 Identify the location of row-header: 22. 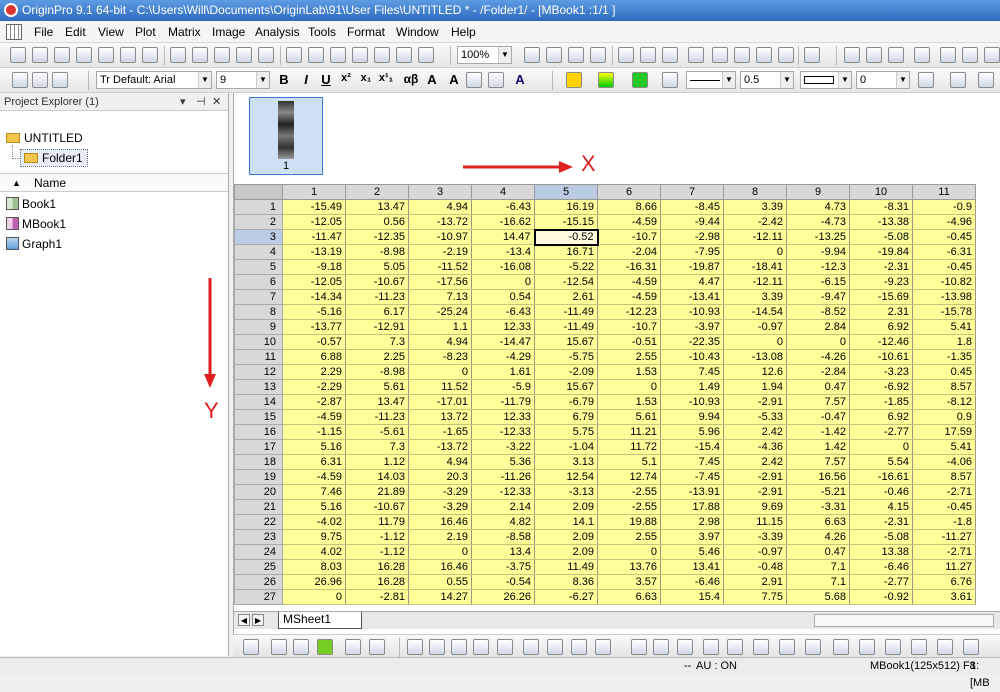
(258, 522).